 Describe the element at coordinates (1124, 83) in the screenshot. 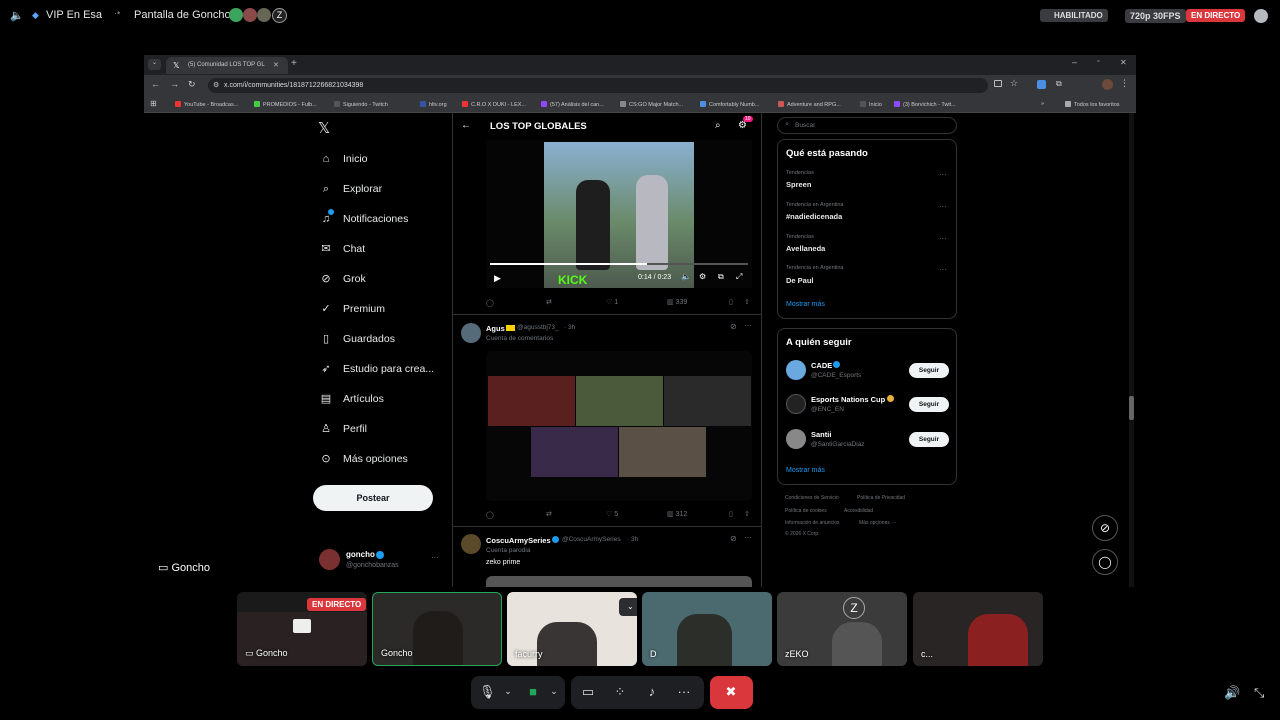

I see `menu-icon: ⋮` at that location.